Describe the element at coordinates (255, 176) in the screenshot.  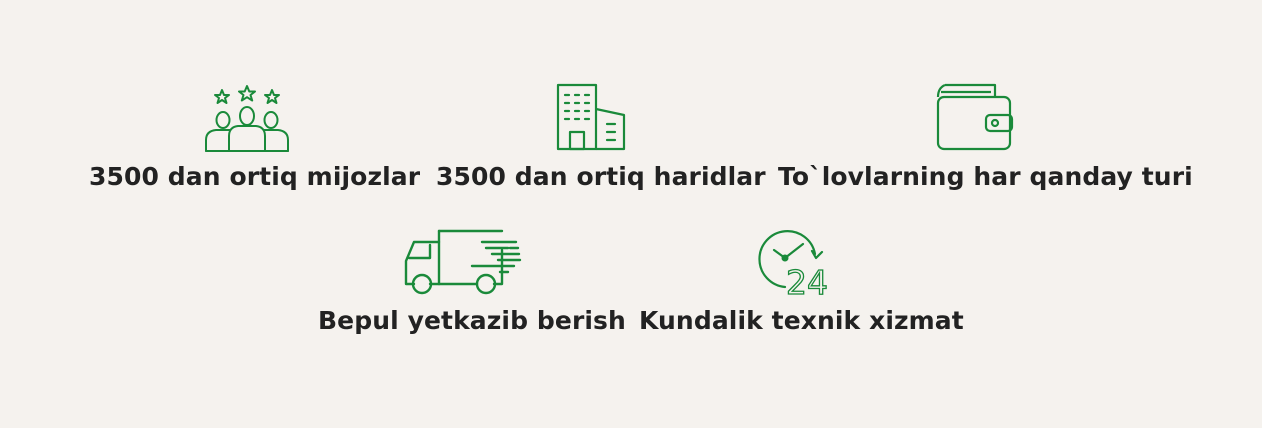
I see `feature-label: 3500 dan ortiq mijozlar` at that location.